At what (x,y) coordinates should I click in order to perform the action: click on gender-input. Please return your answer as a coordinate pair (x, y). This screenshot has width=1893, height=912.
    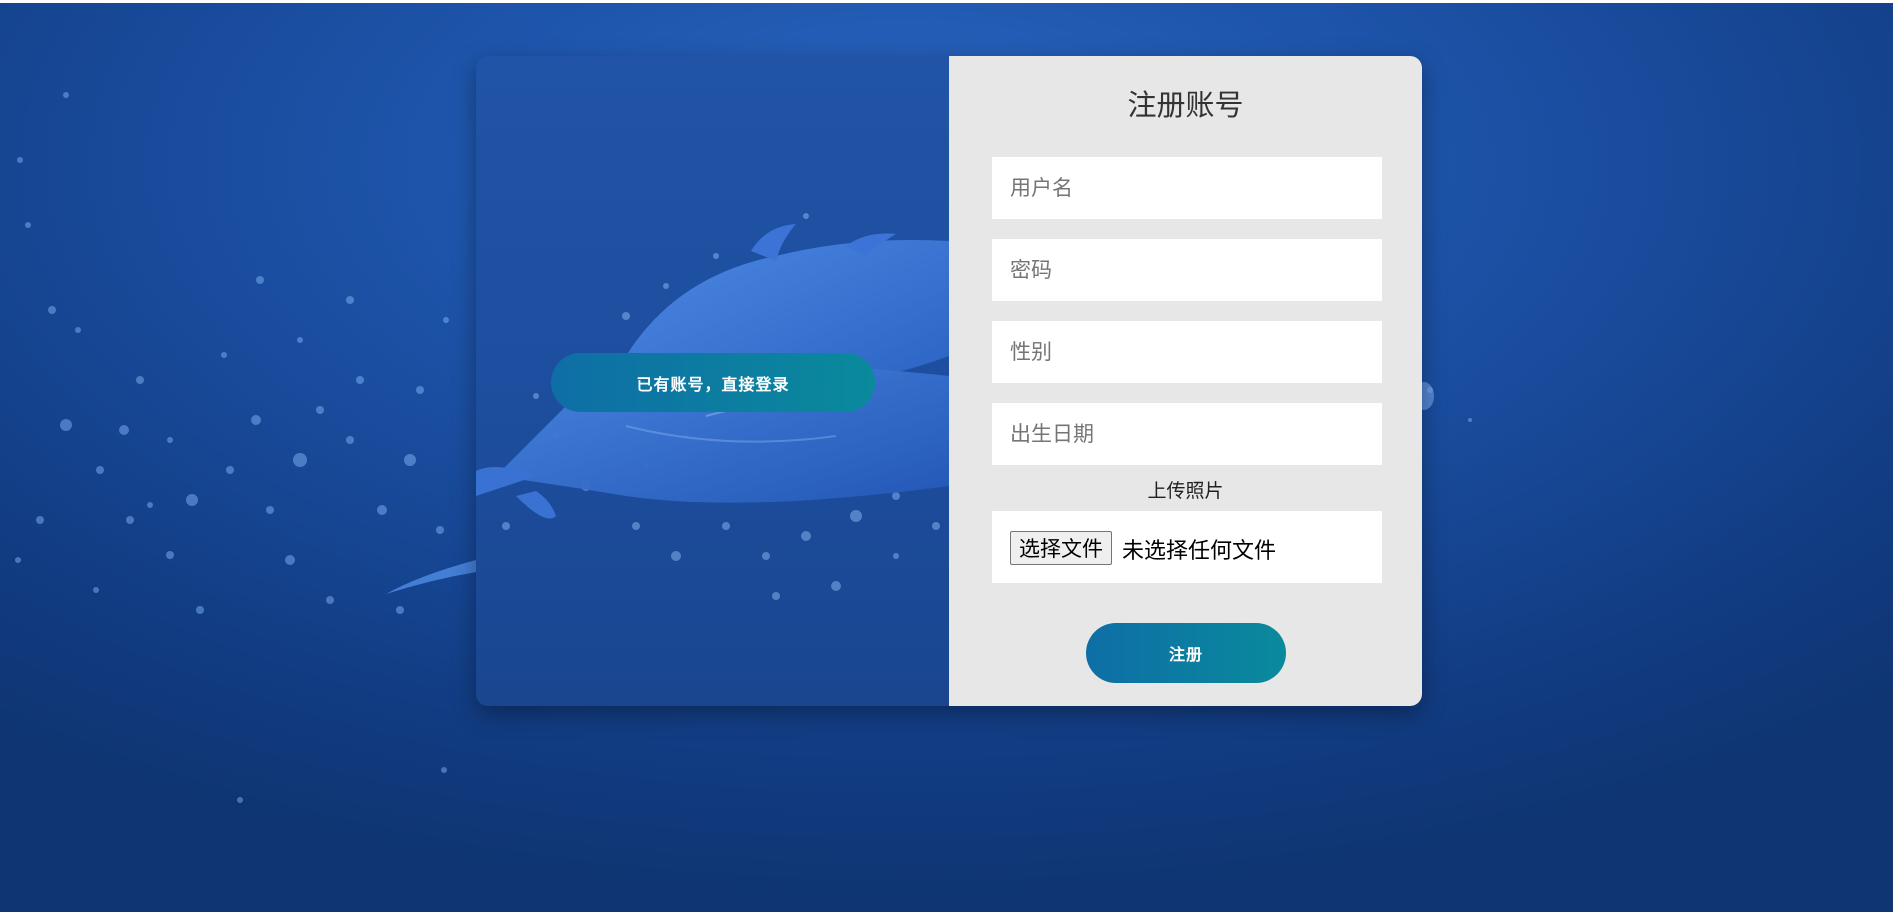
    Looking at the image, I should click on (1187, 352).